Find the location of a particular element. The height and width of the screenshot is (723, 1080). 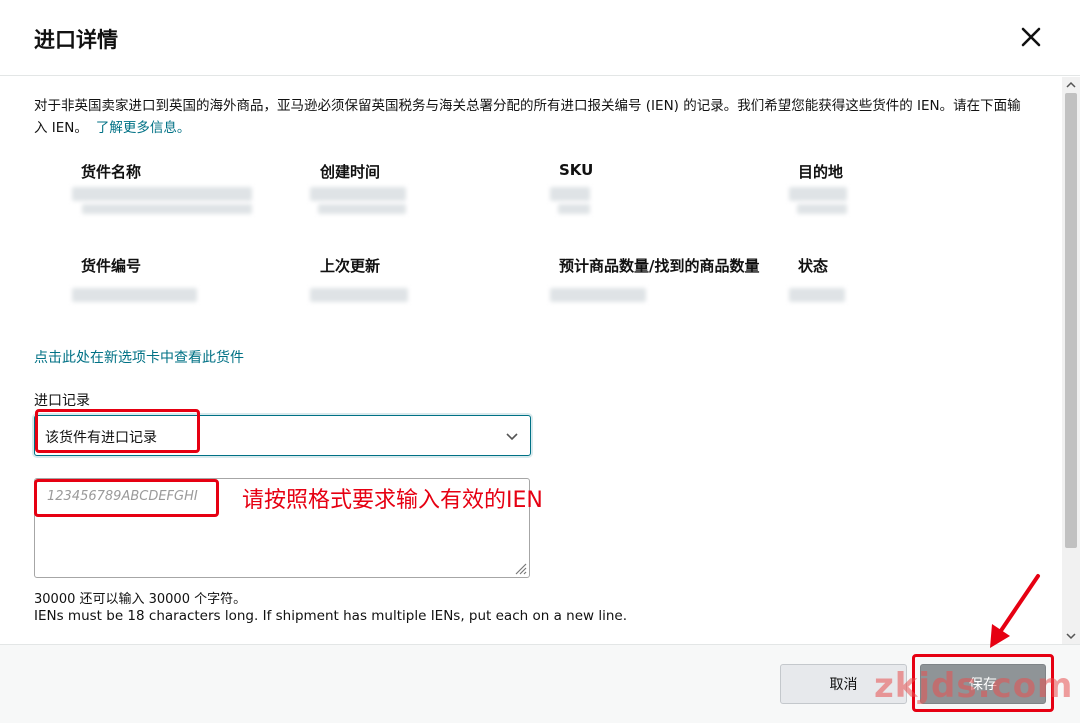

field-label-last-updated: 上次更新 is located at coordinates (350, 266).